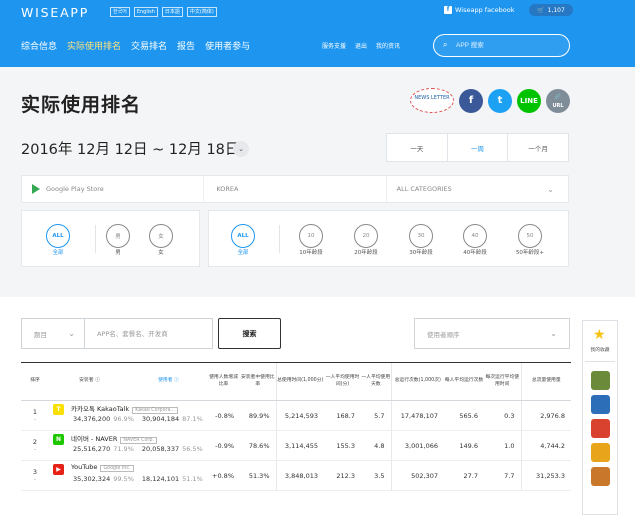 This screenshot has width=635, height=522. I want to click on age-40s-face-icon: 40, so click(475, 236).